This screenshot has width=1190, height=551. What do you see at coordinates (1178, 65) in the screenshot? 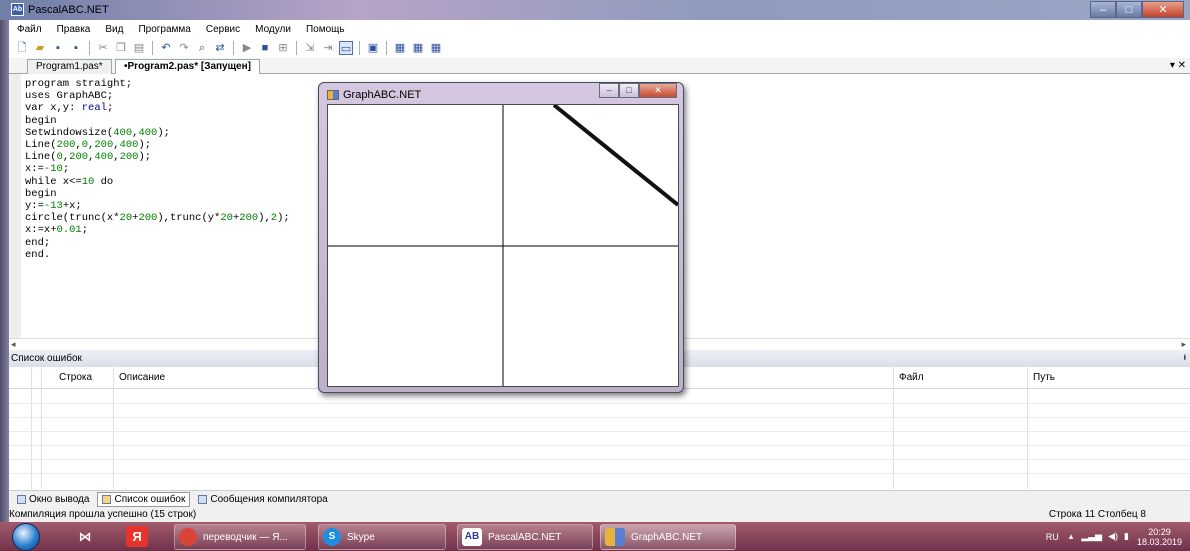
I see `tabs-dropdown-icon: ▾ ✕` at bounding box center [1178, 65].